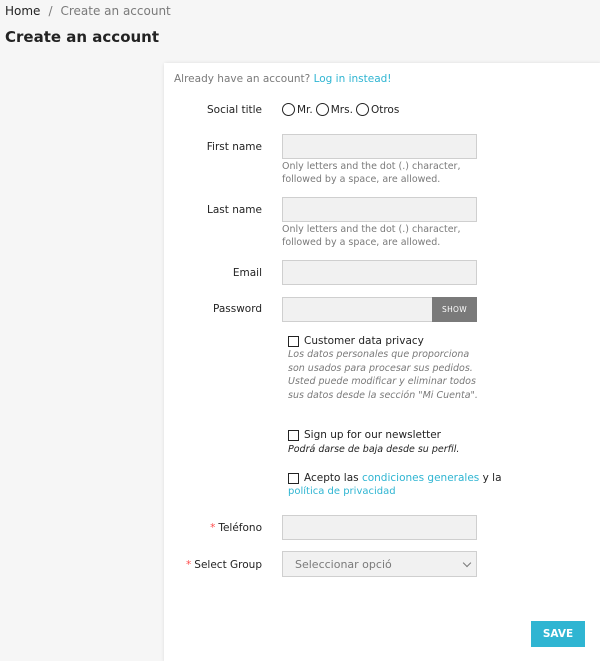  I want to click on login-prompt: Already have an account? Log in instead!, so click(283, 79).